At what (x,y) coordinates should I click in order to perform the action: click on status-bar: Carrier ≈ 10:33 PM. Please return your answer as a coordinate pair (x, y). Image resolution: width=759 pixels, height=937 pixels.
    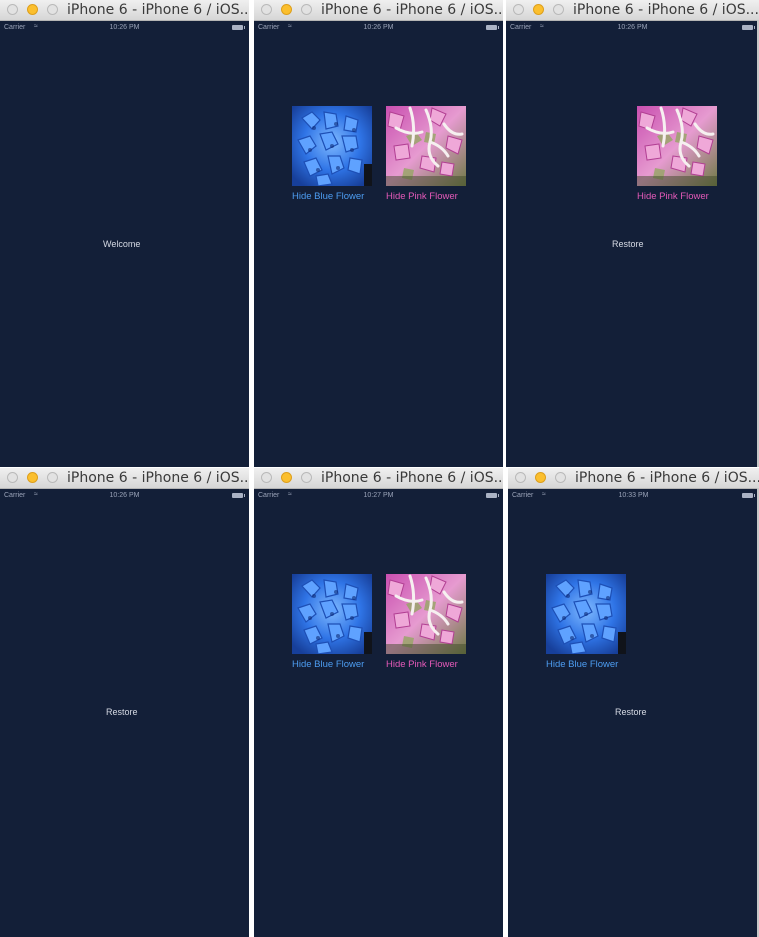
    Looking at the image, I should click on (633, 497).